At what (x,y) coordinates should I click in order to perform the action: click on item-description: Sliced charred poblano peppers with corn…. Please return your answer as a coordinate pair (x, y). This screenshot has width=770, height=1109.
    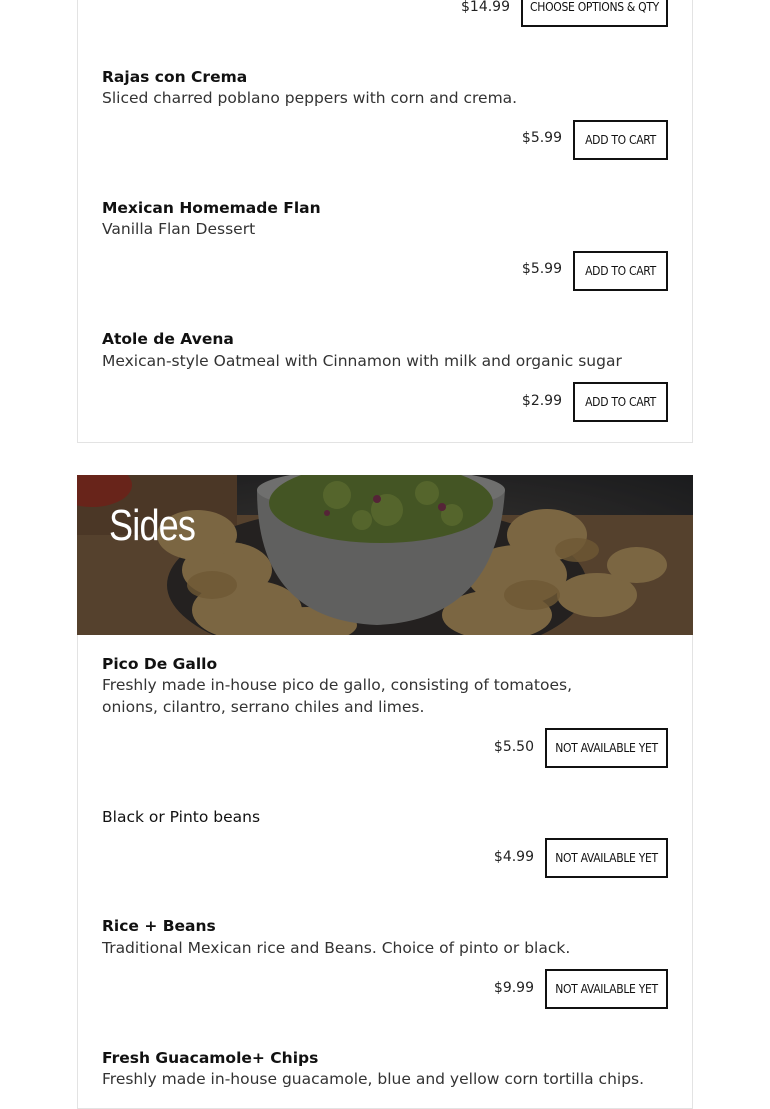
    Looking at the image, I should click on (310, 98).